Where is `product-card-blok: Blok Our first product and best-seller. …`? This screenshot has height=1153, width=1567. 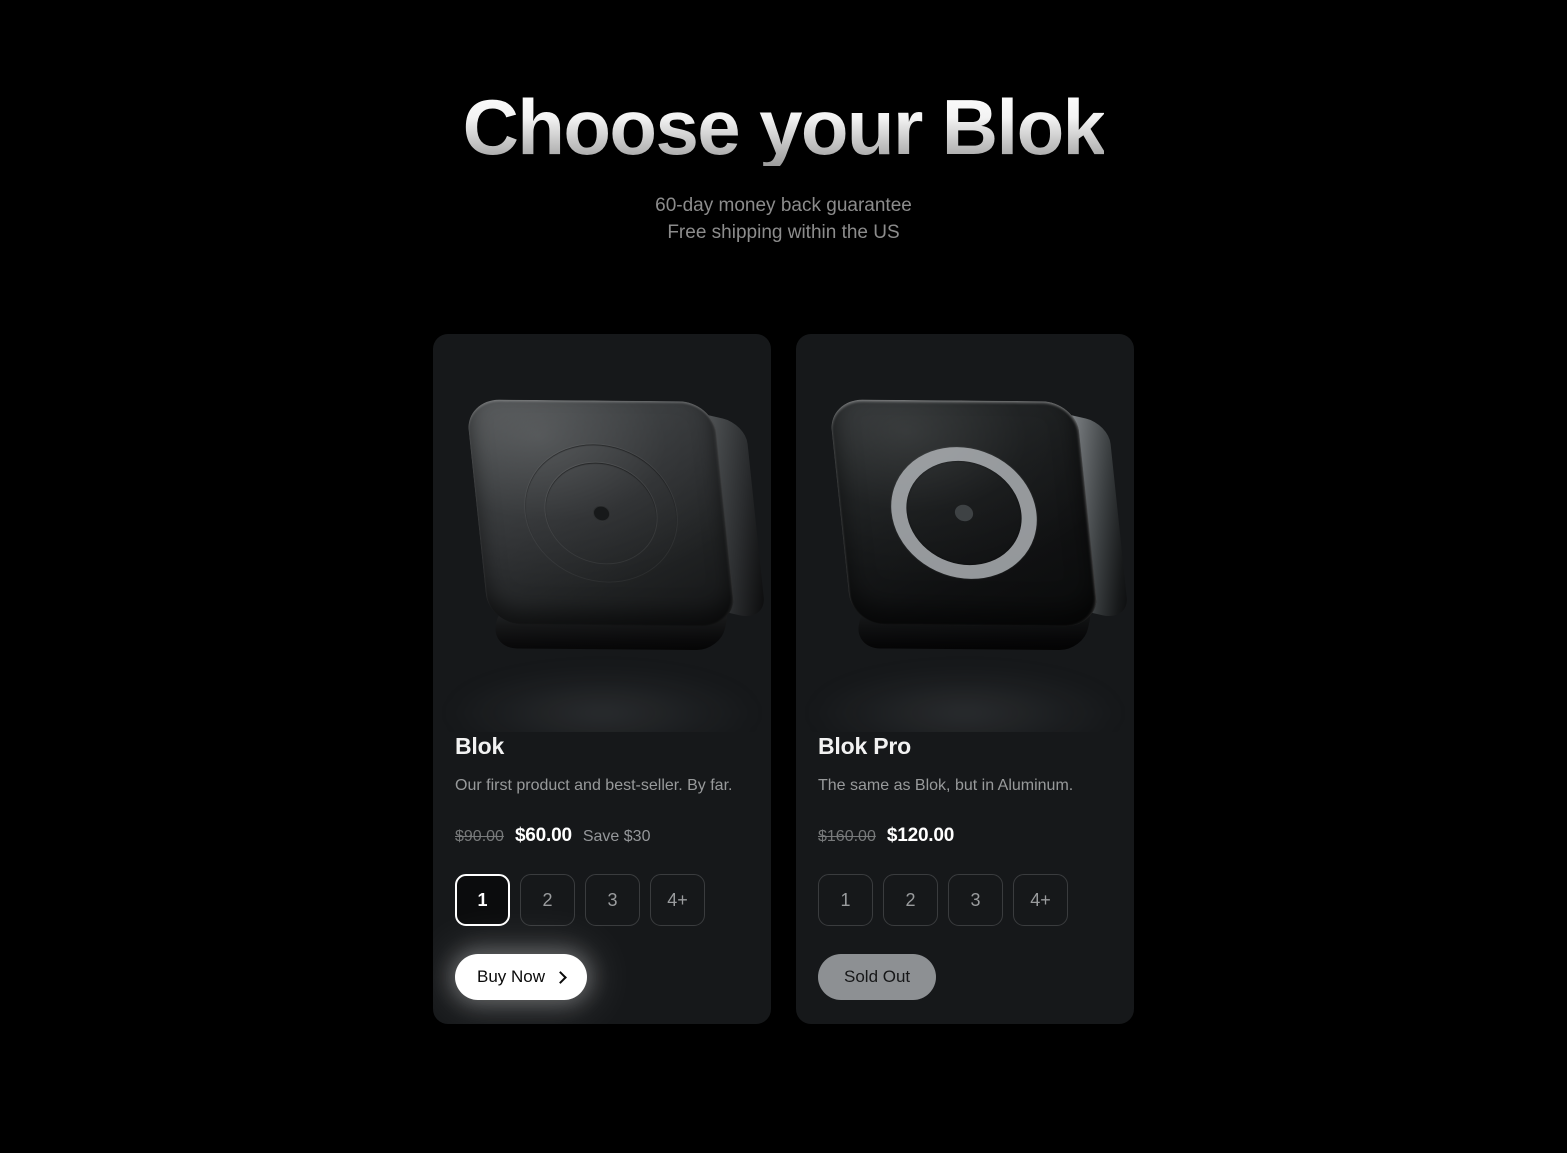
product-card-blok: Blok Our first product and best-seller. … is located at coordinates (602, 679).